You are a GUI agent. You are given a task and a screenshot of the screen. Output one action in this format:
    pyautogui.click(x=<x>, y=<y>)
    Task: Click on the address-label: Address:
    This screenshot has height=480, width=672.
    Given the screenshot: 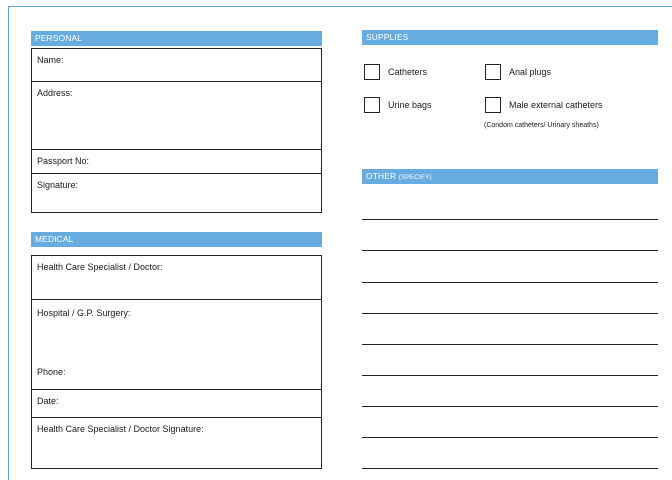 What is the action you would take?
    pyautogui.click(x=55, y=93)
    